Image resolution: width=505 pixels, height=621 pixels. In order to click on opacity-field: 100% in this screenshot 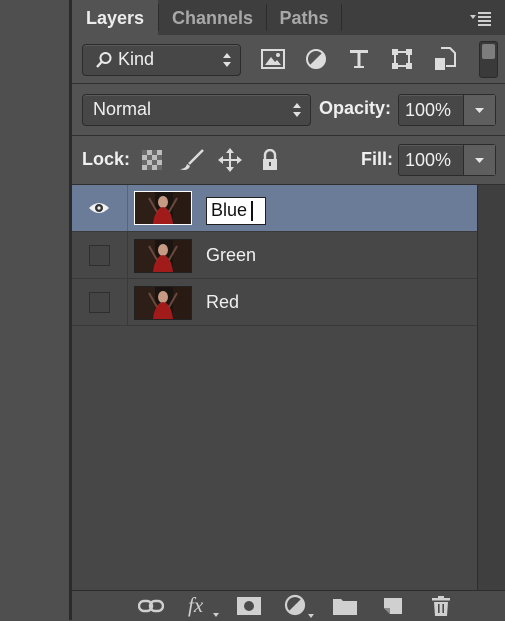, I will do `click(447, 110)`.